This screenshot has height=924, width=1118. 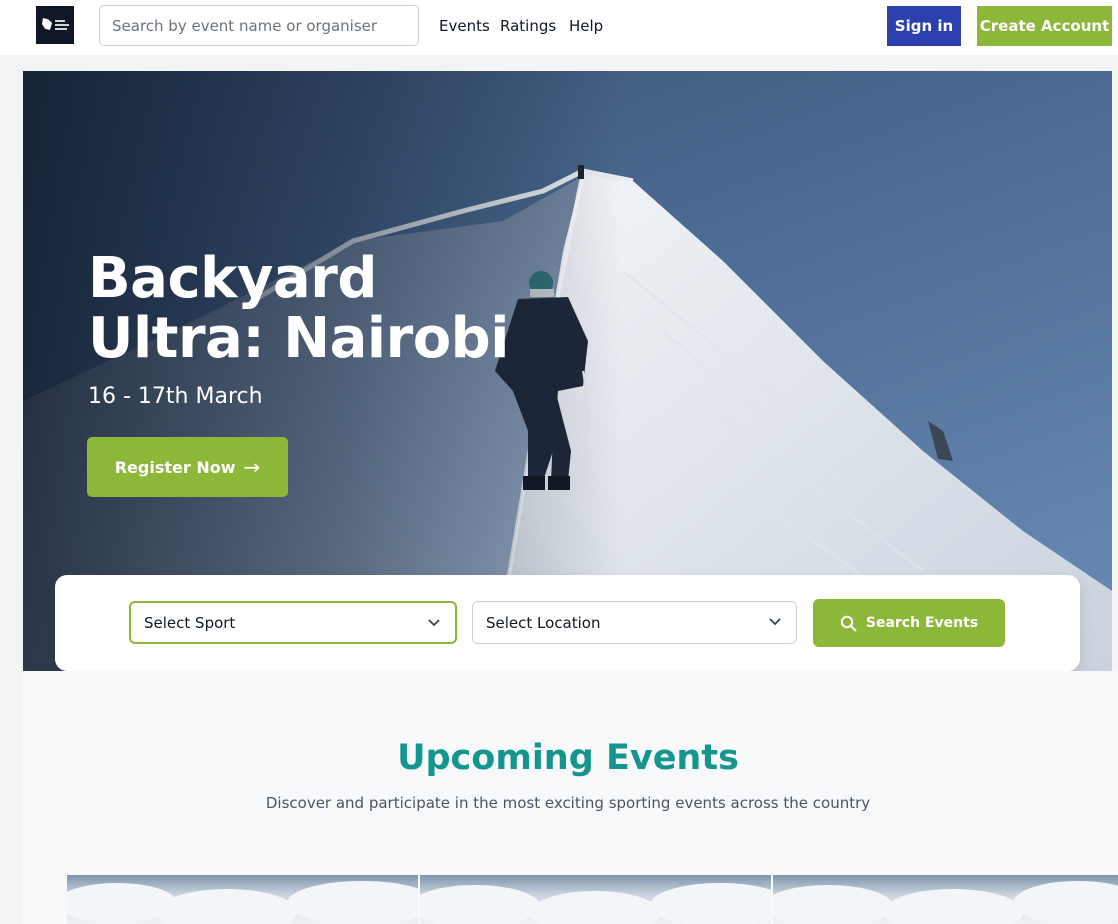 I want to click on logo-emblem-icon, so click(x=47, y=24).